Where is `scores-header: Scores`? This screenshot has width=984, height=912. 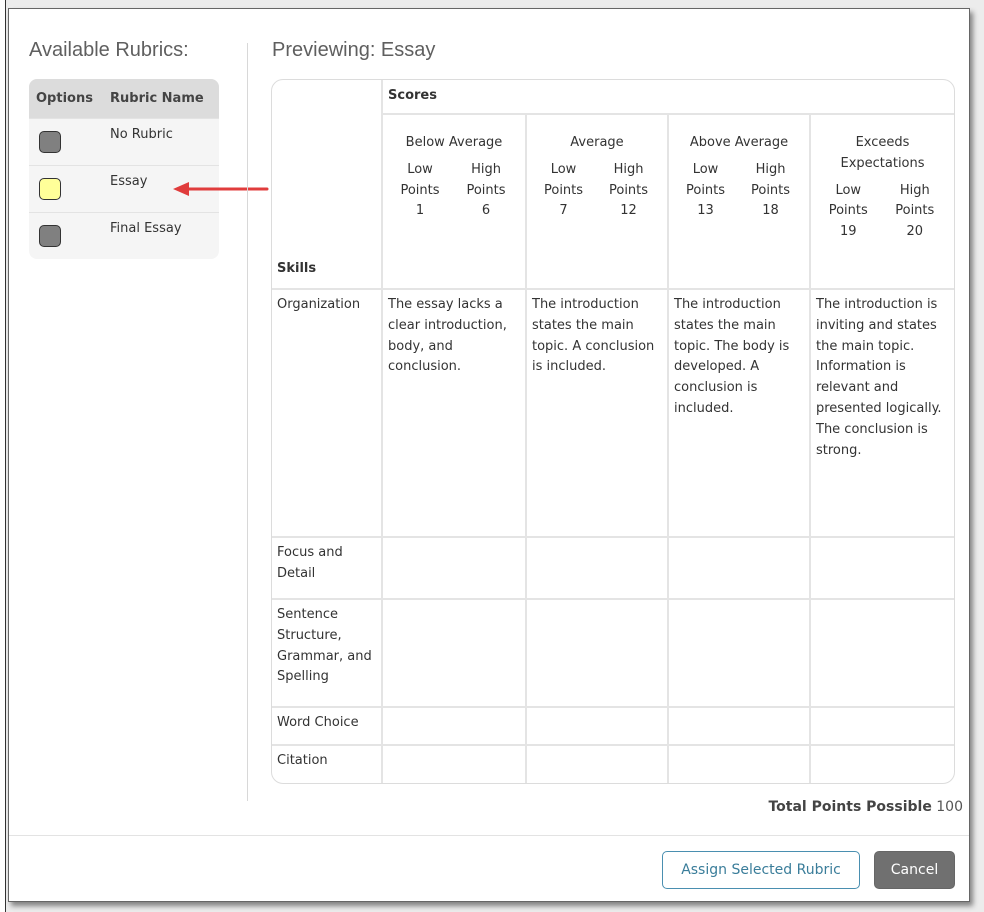 scores-header: Scores is located at coordinates (667, 97).